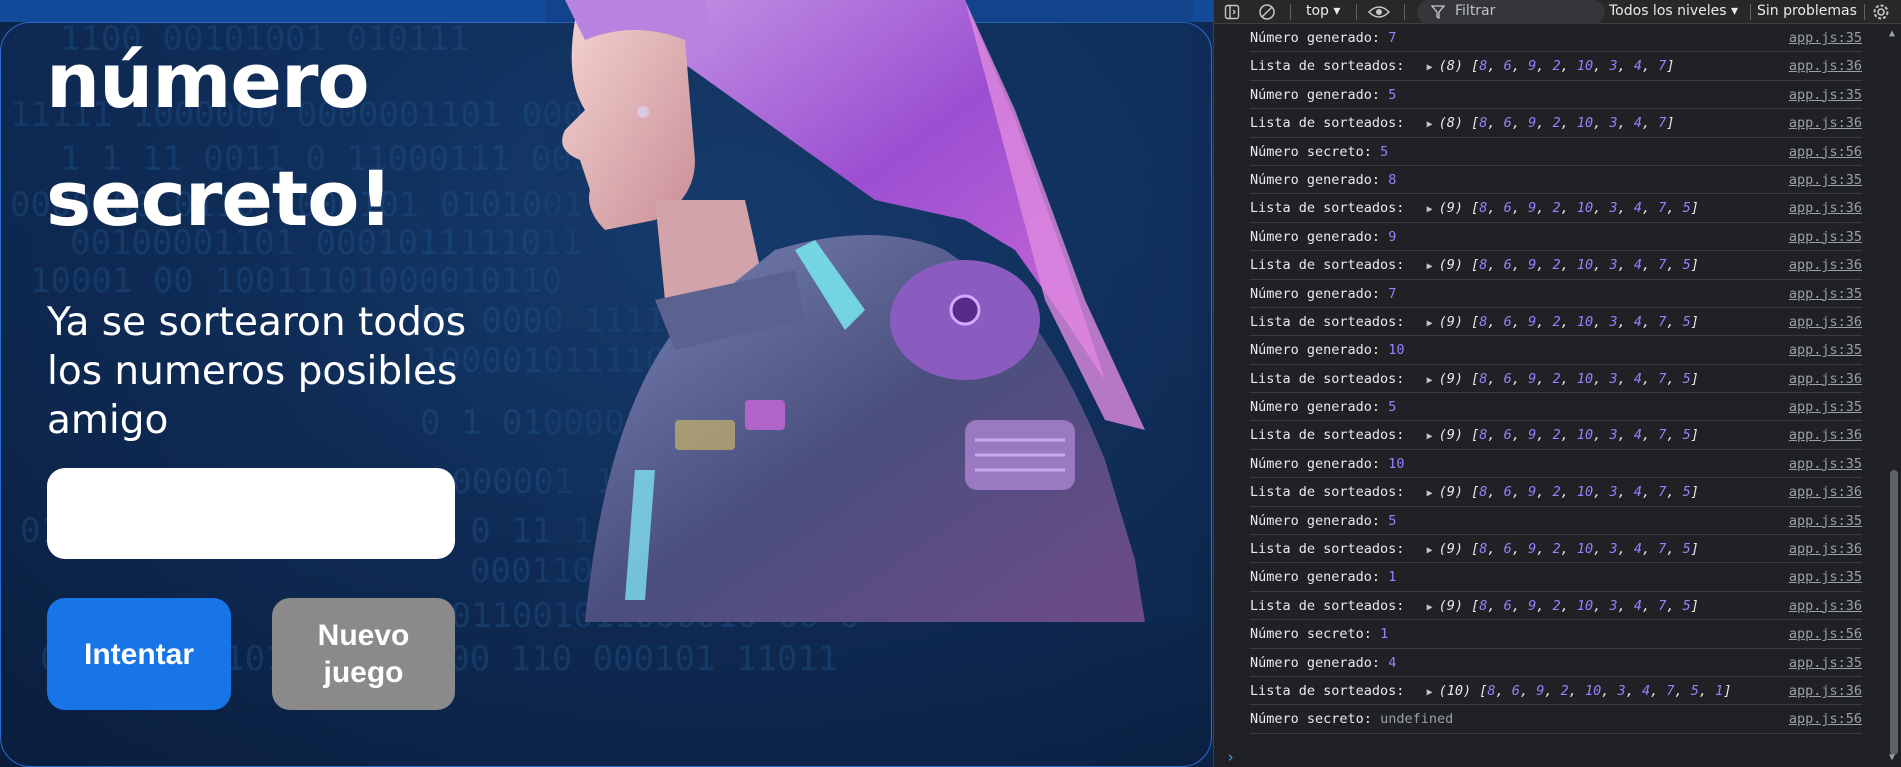 The width and height of the screenshot is (1901, 767). What do you see at coordinates (1556, 634) in the screenshot?
I see `console-log-entry: Número secreto: 1 app.js:56` at bounding box center [1556, 634].